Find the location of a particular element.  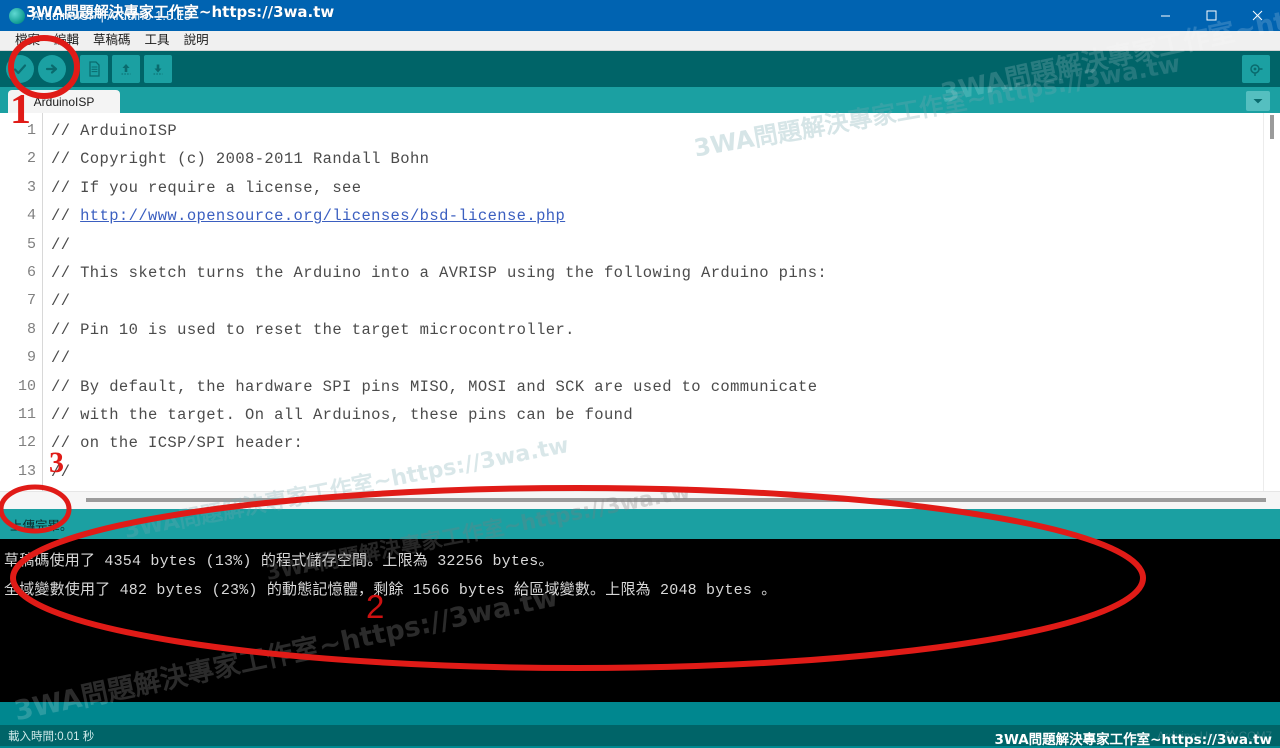

line-number: 7 is located at coordinates (31, 301).